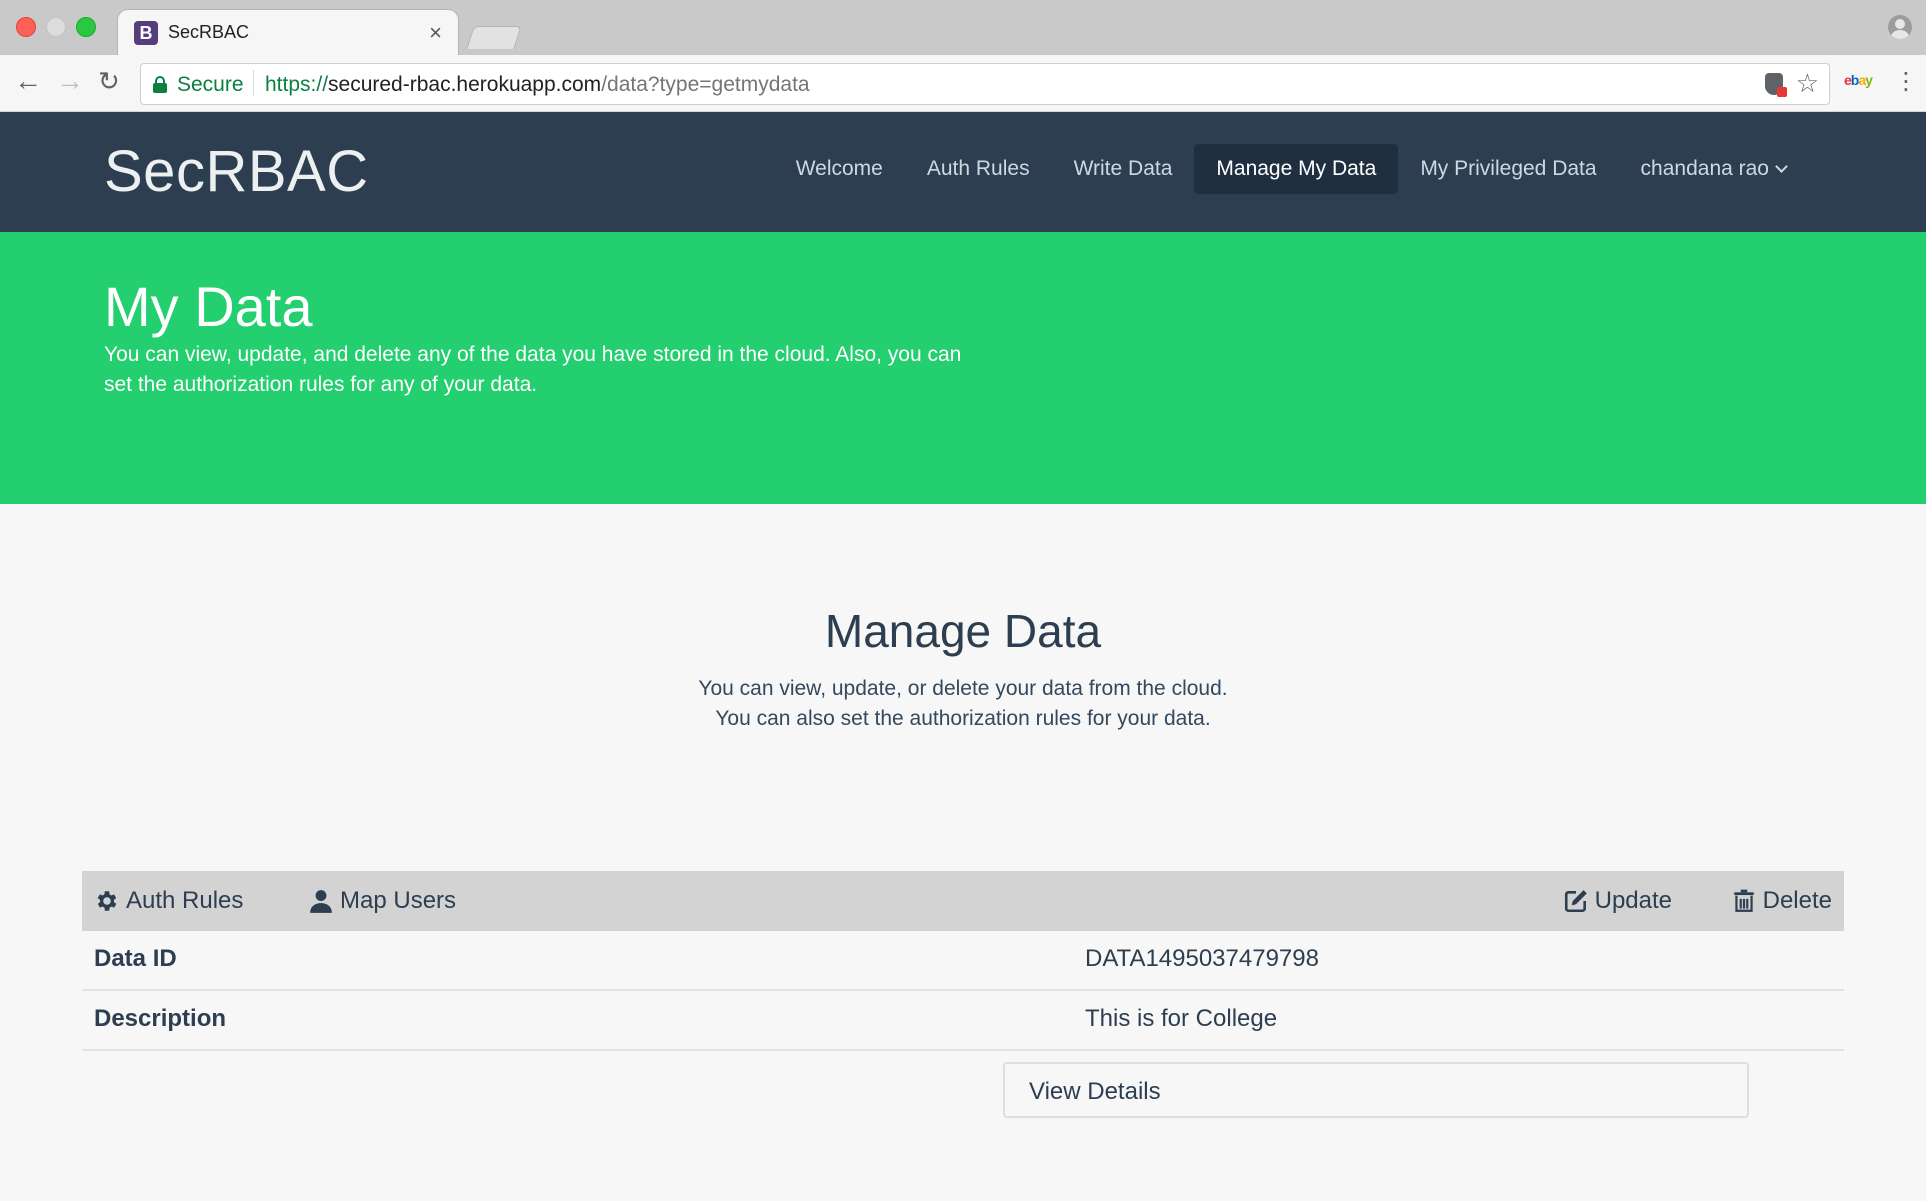  What do you see at coordinates (70, 81) in the screenshot?
I see `forward-arrow-icon: →` at bounding box center [70, 81].